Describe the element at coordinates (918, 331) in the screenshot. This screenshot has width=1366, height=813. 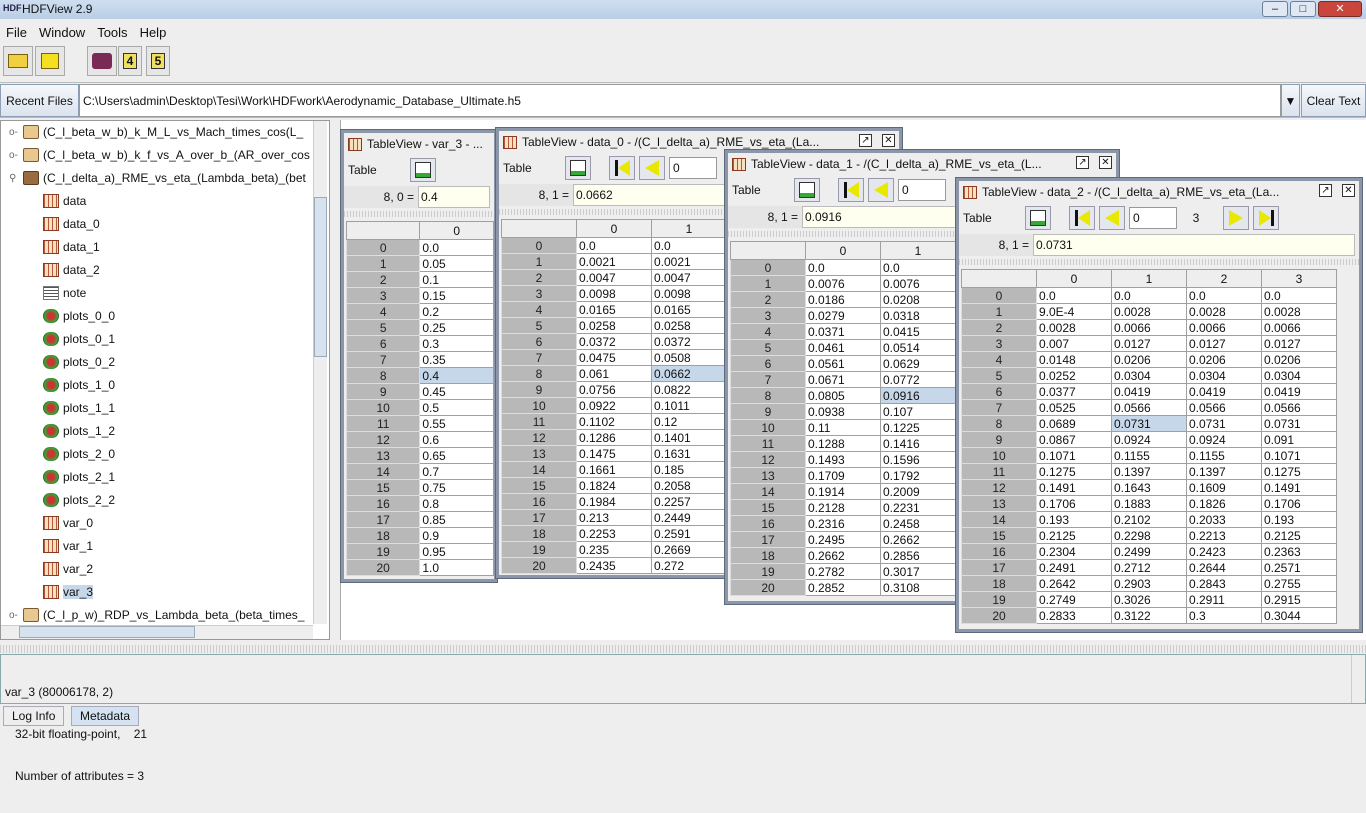
I see `table-cell: 0.0415` at that location.